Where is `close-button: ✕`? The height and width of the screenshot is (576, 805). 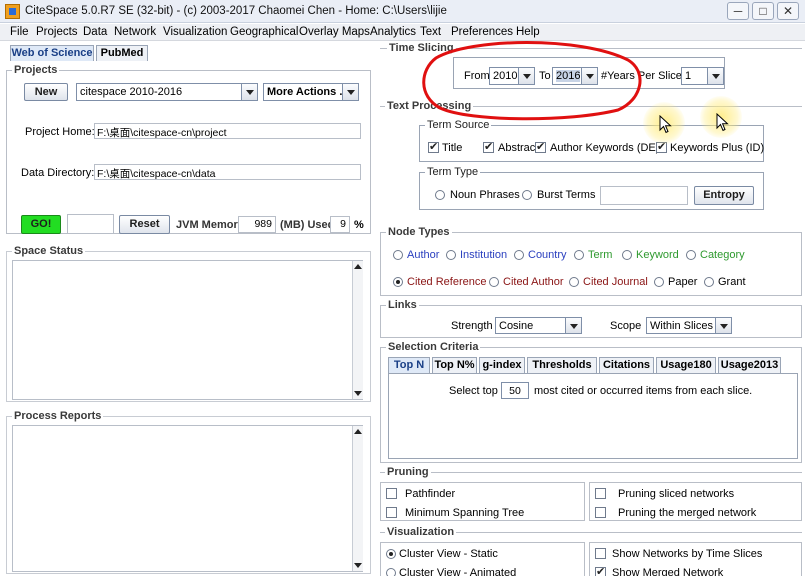
close-button: ✕ is located at coordinates (788, 11).